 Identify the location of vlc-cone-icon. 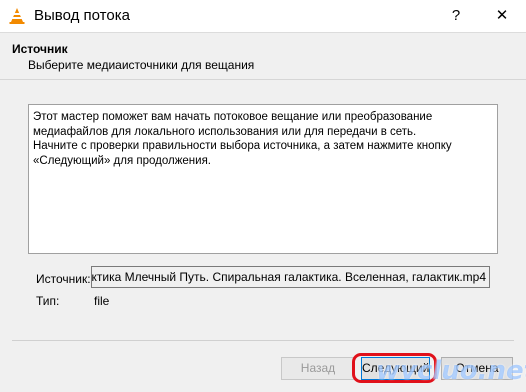
(17, 16).